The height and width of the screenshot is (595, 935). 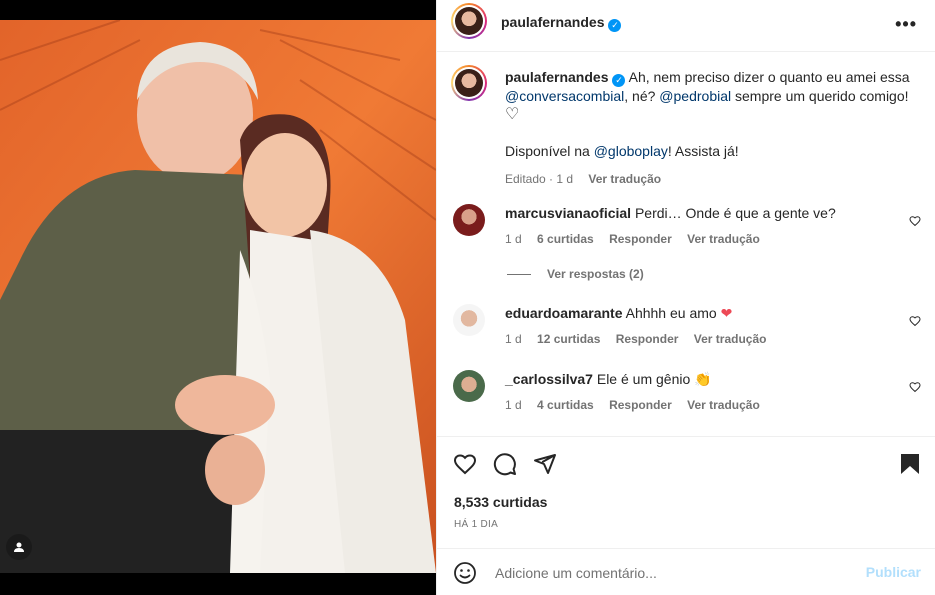 I want to click on publish-button: Publicar, so click(x=893, y=572).